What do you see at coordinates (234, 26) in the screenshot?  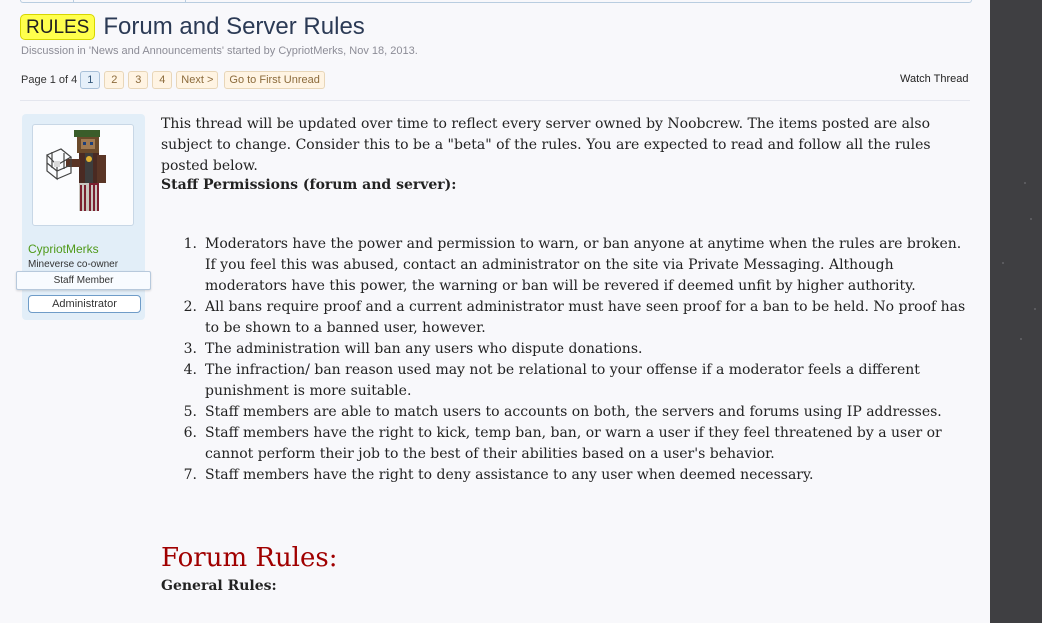 I see `thread-title: Forum and Server Rules` at bounding box center [234, 26].